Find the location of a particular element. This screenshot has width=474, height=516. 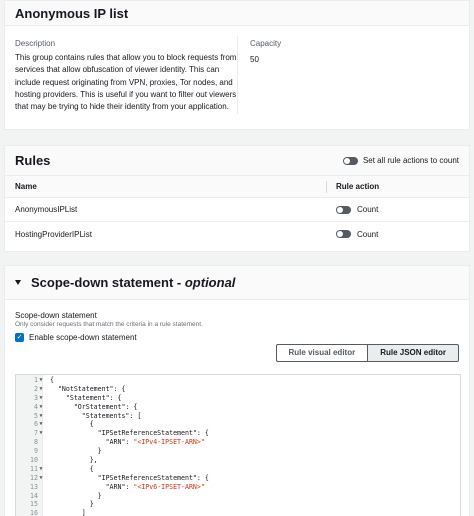

code-line: 14 } is located at coordinates (238, 496).